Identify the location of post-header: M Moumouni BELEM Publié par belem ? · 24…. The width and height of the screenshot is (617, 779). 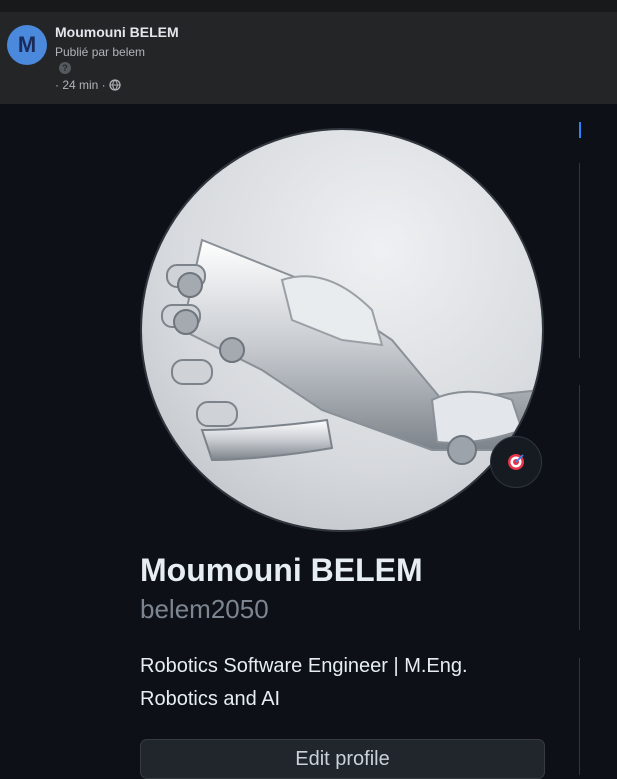
(308, 58).